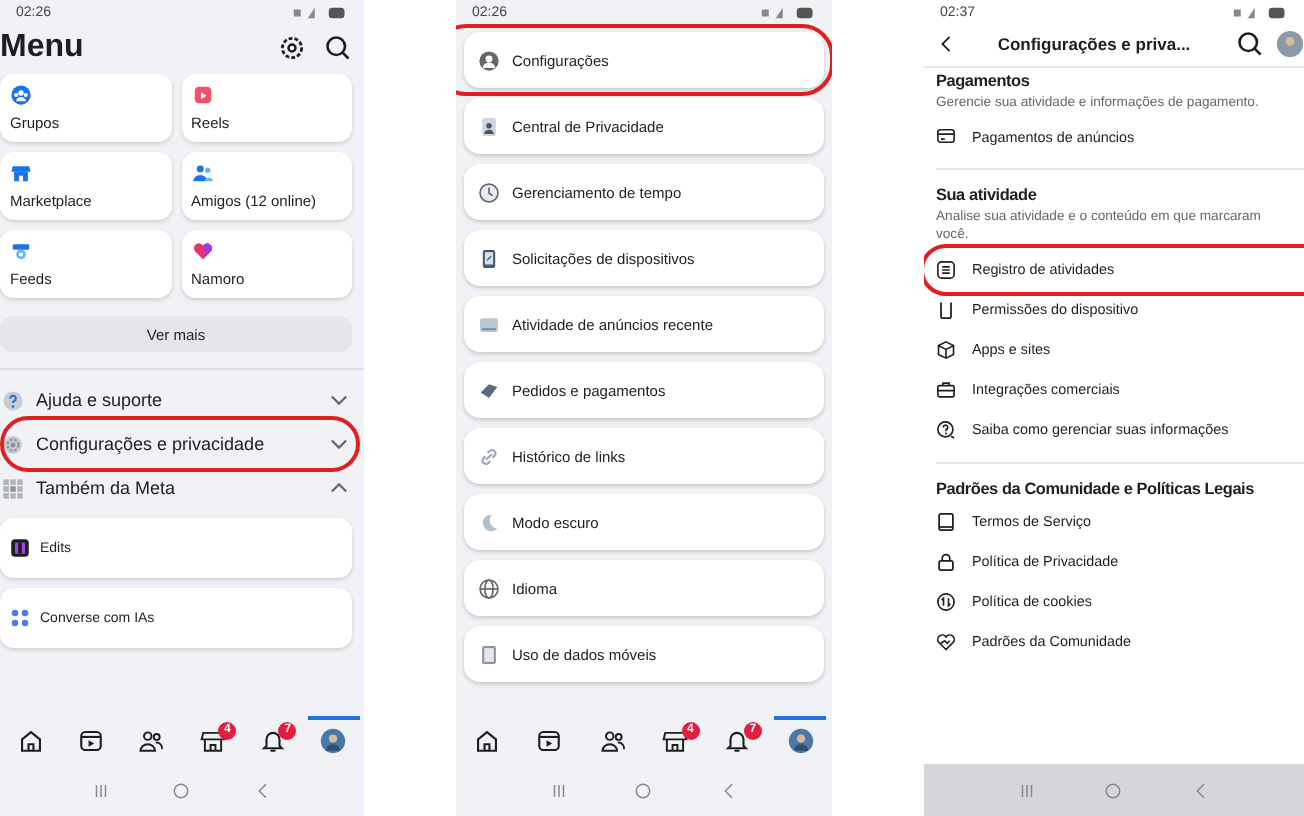  Describe the element at coordinates (946, 44) in the screenshot. I see `back-icon` at that location.